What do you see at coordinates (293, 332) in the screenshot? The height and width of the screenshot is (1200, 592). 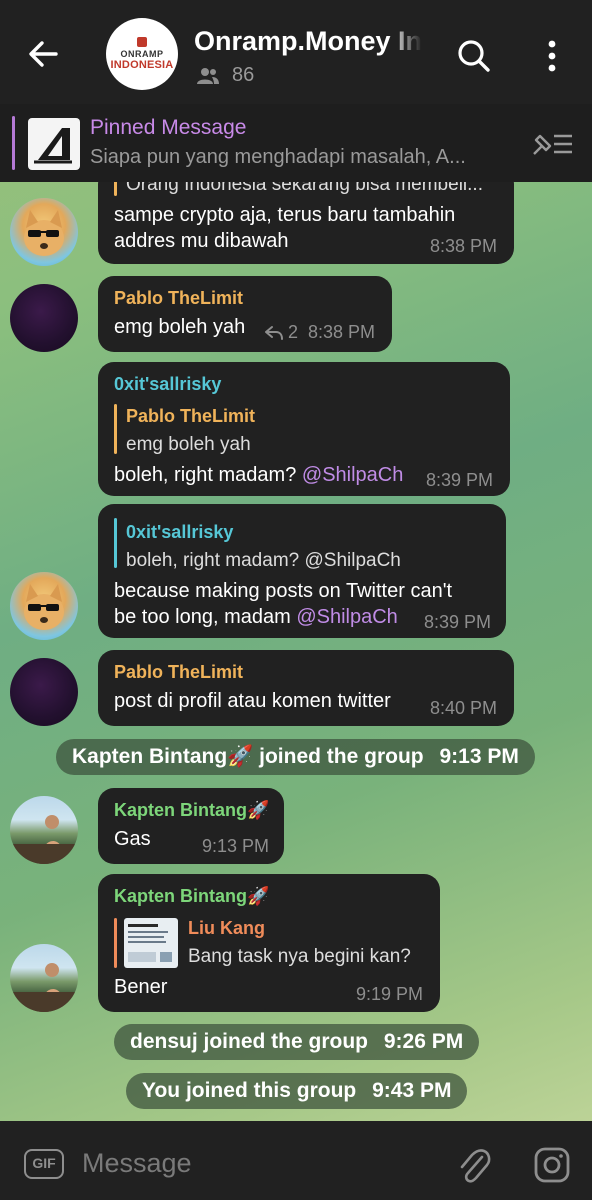 I see `reply-count-value: 2` at bounding box center [293, 332].